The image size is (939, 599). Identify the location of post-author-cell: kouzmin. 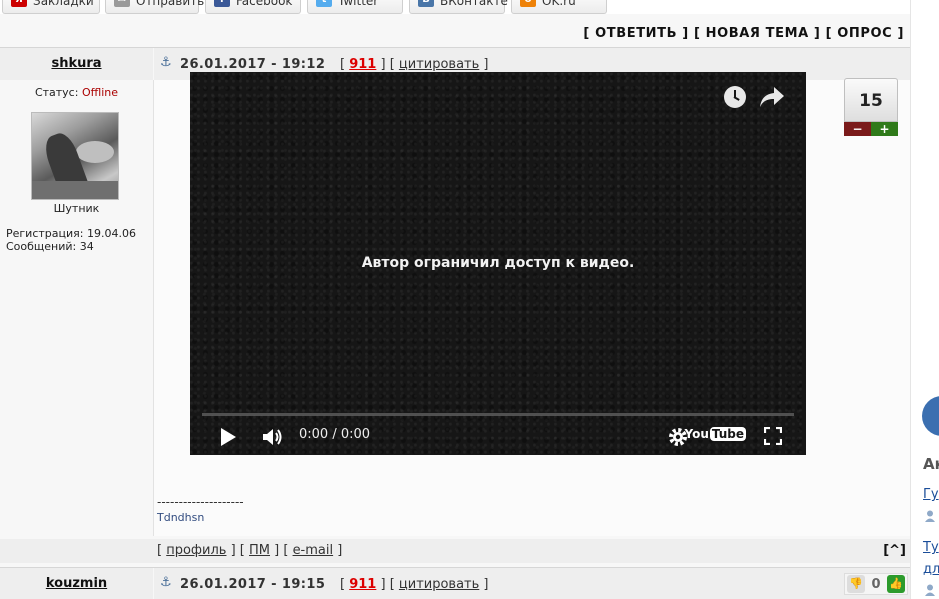
(76, 583).